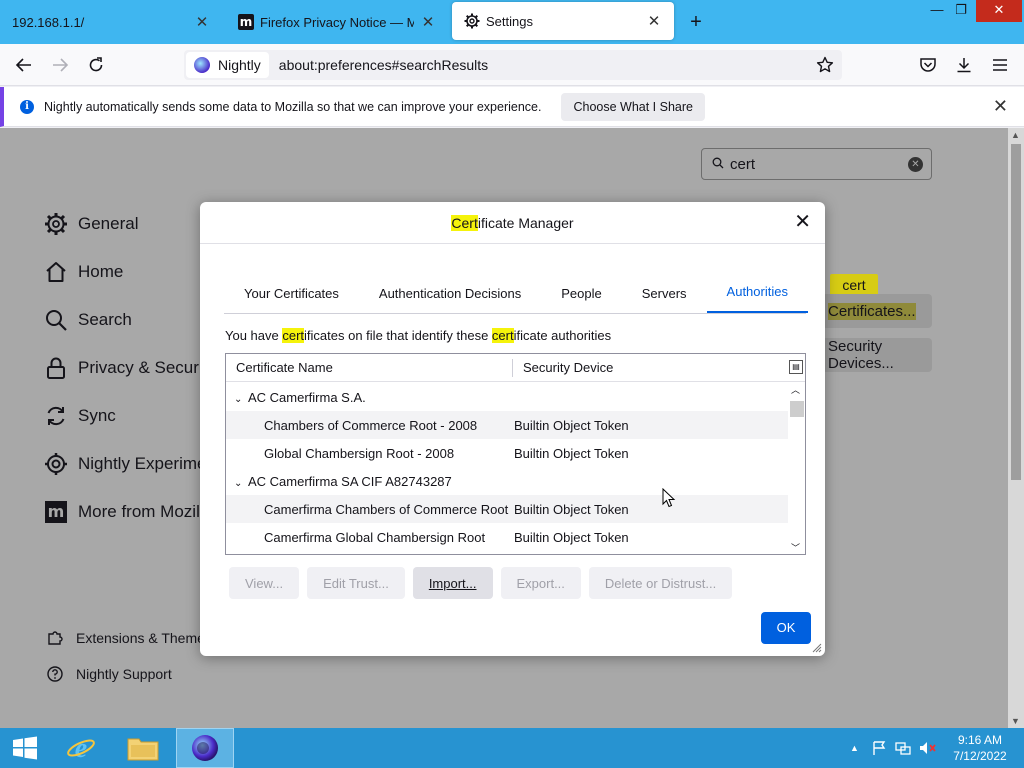  What do you see at coordinates (525, 223) in the screenshot?
I see `title-rest: ificate Manager` at bounding box center [525, 223].